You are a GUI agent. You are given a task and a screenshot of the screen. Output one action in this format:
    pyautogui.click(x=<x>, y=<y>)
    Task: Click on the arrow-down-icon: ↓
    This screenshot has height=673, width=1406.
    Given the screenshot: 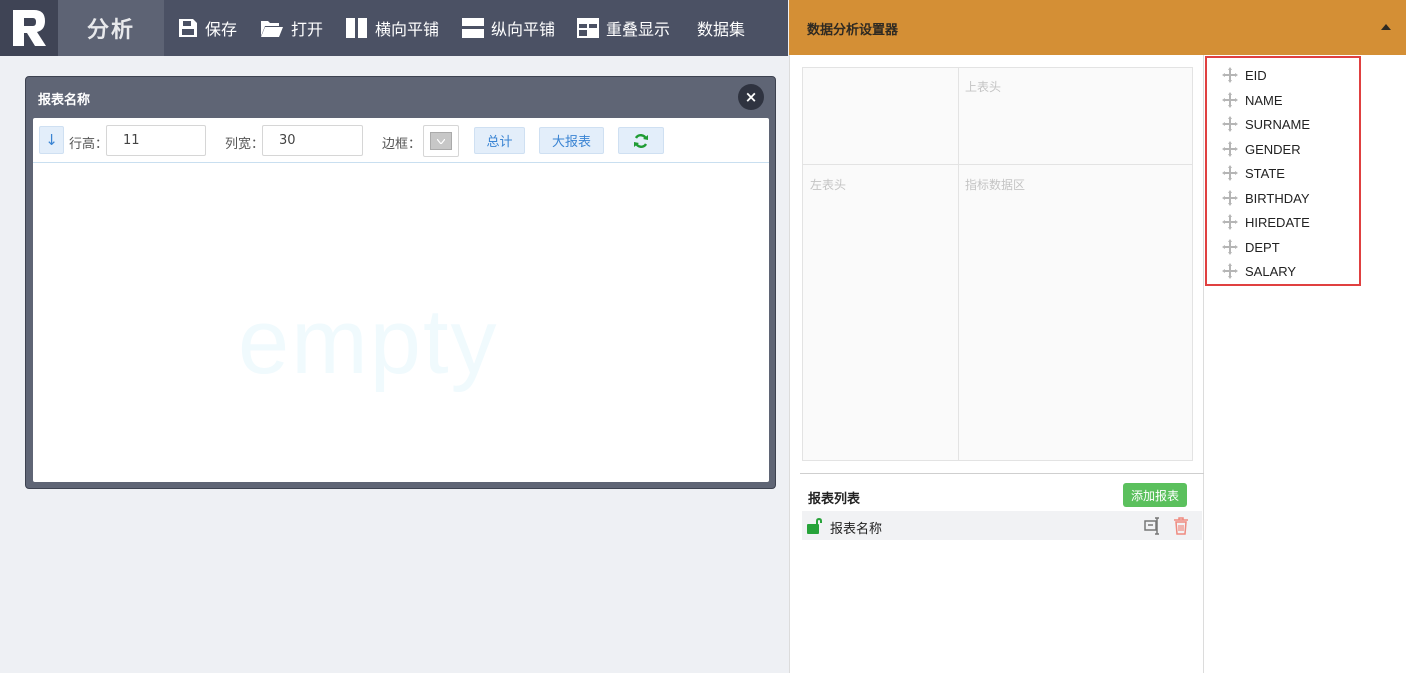 What is the action you would take?
    pyautogui.click(x=51, y=140)
    